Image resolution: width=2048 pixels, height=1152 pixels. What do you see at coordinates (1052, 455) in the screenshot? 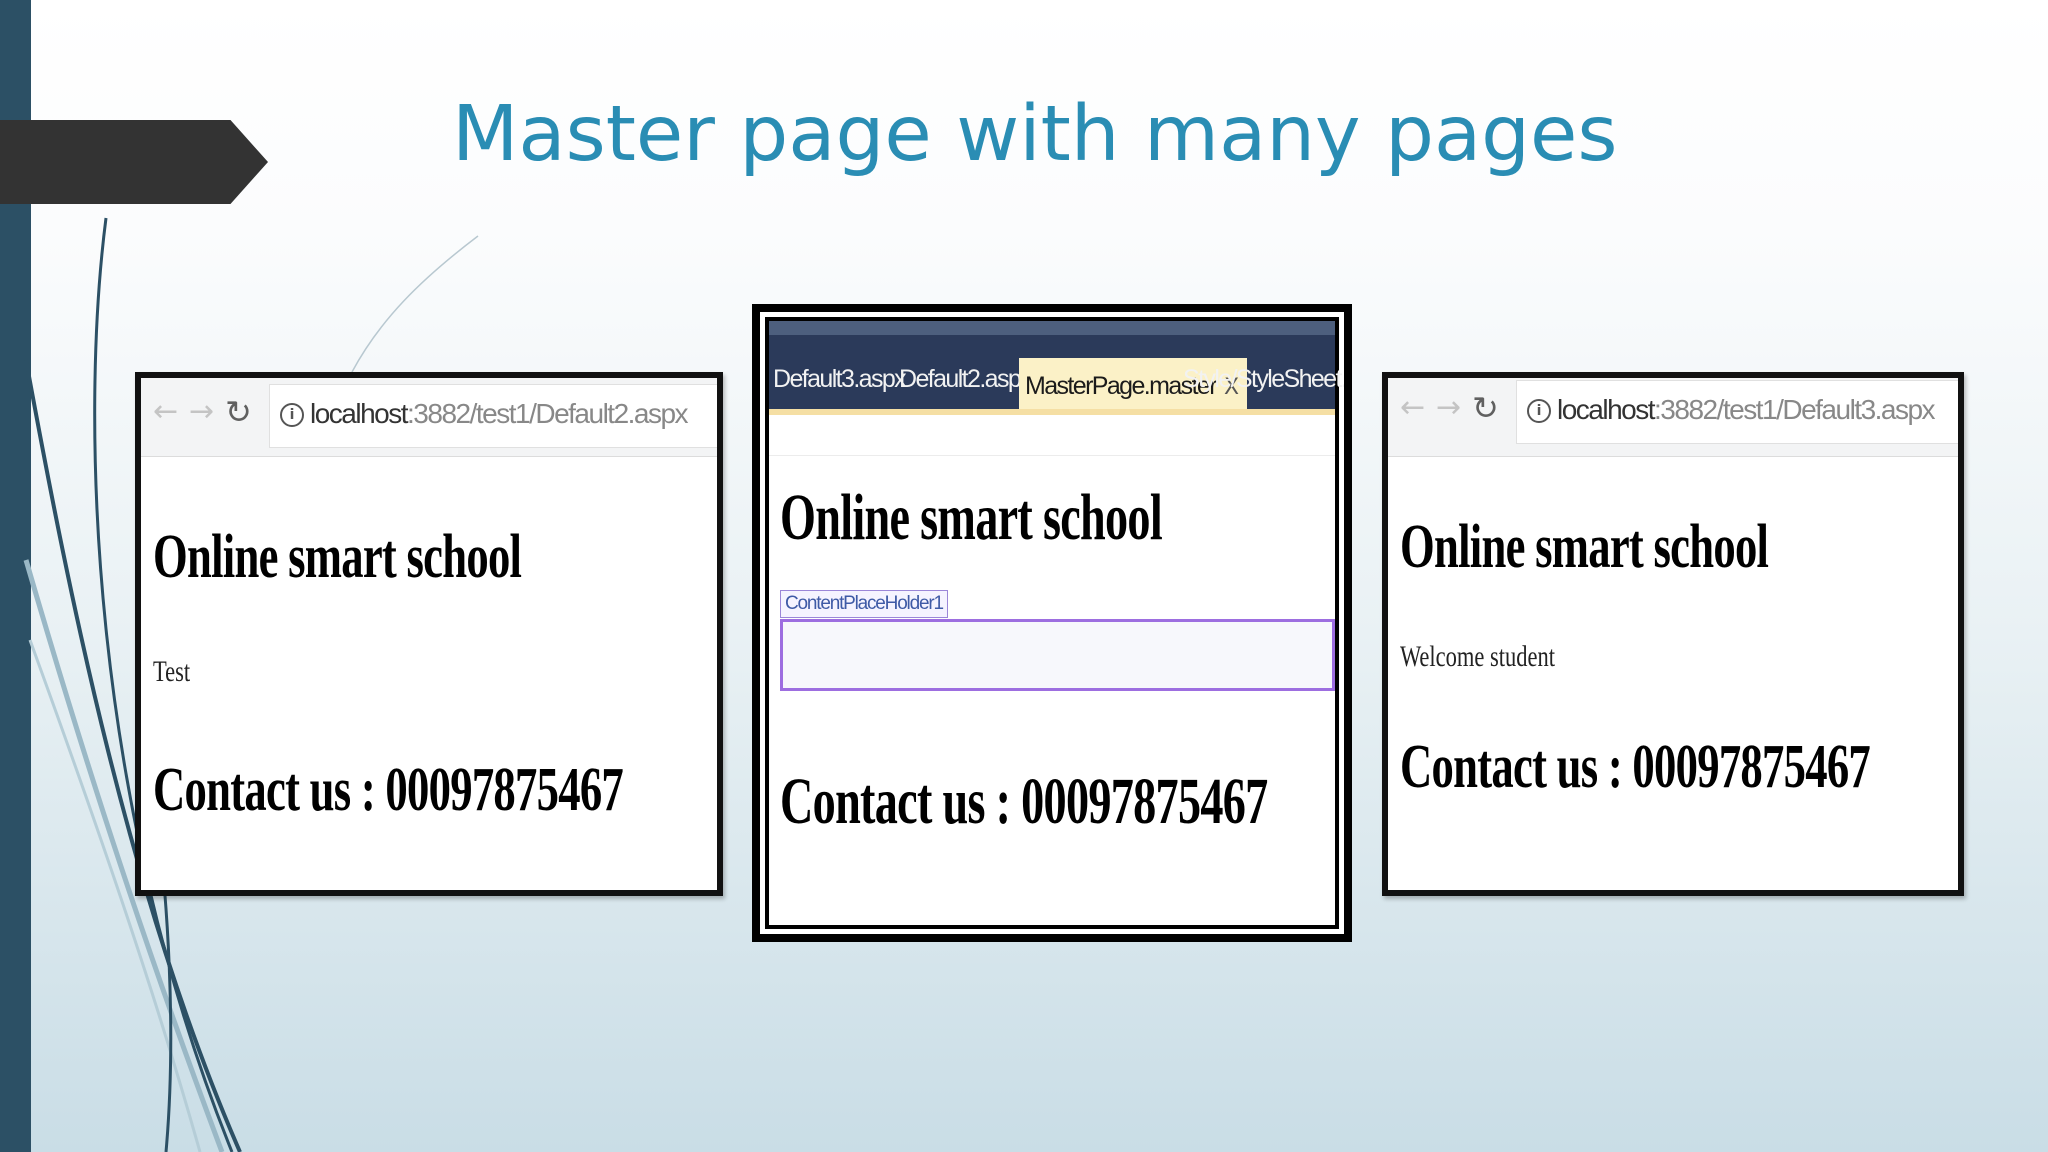
I see `divider` at bounding box center [1052, 455].